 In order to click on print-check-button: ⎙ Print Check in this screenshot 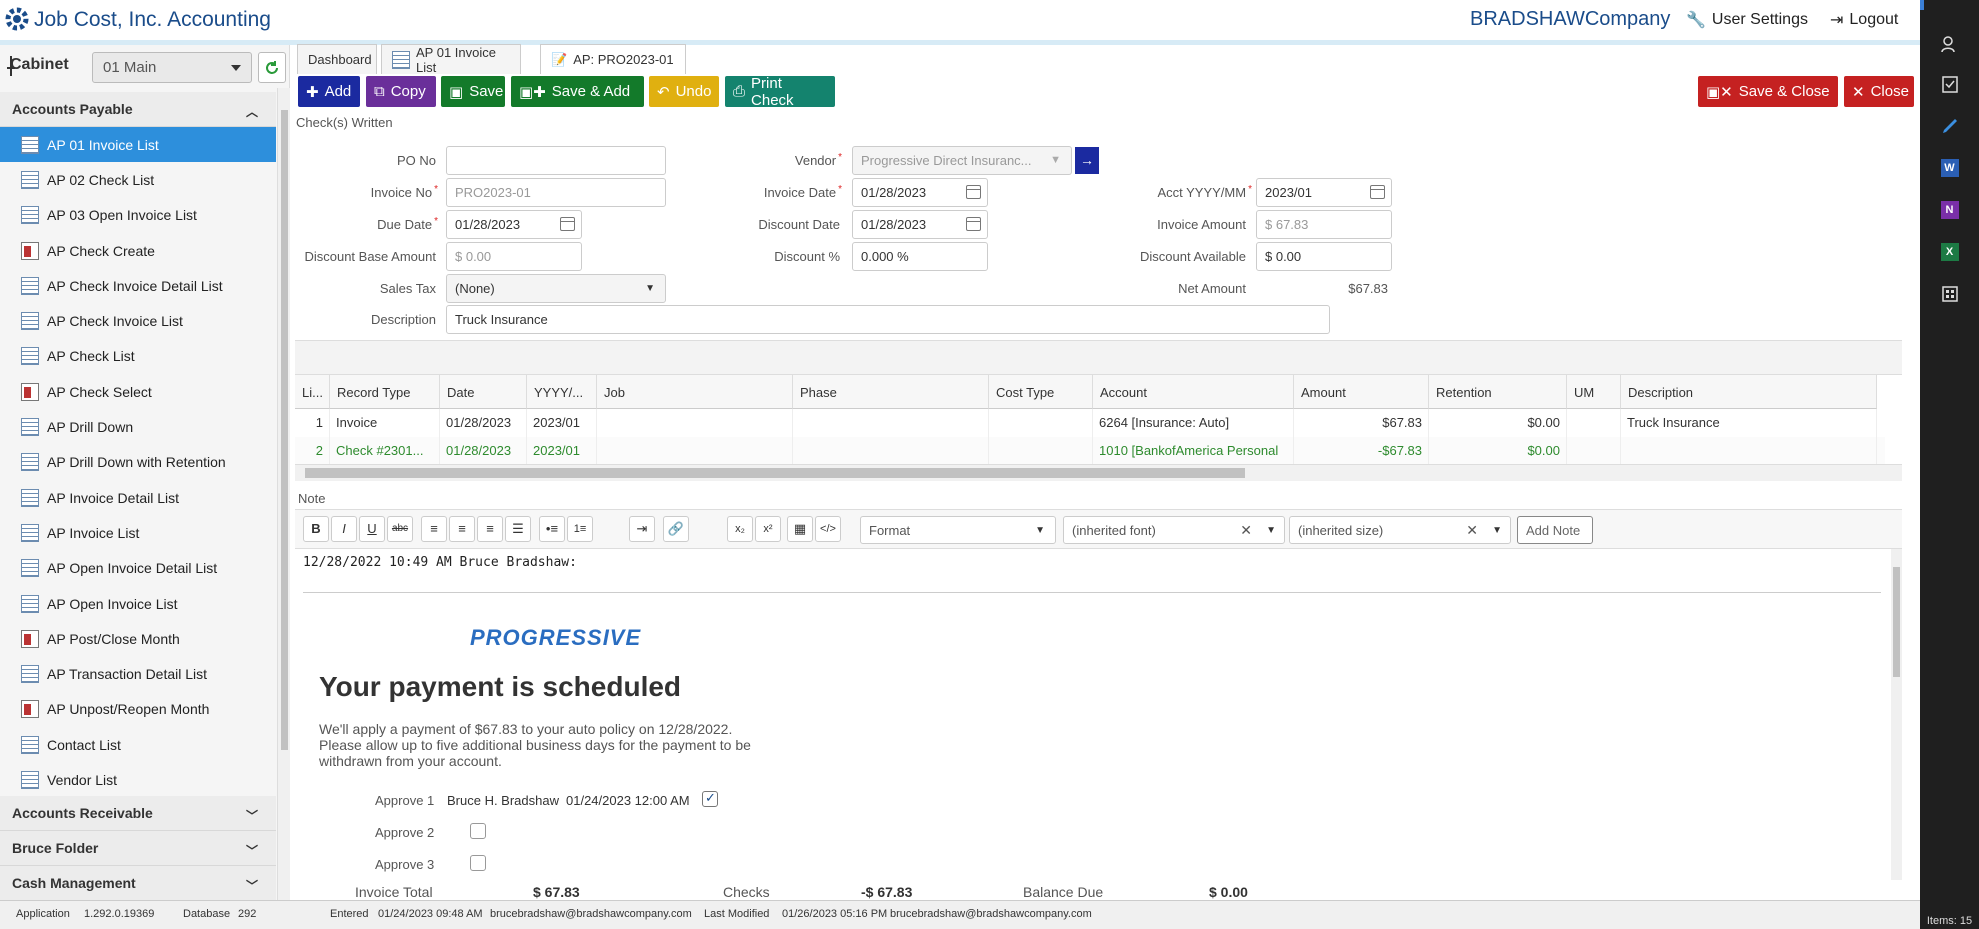, I will do `click(780, 92)`.